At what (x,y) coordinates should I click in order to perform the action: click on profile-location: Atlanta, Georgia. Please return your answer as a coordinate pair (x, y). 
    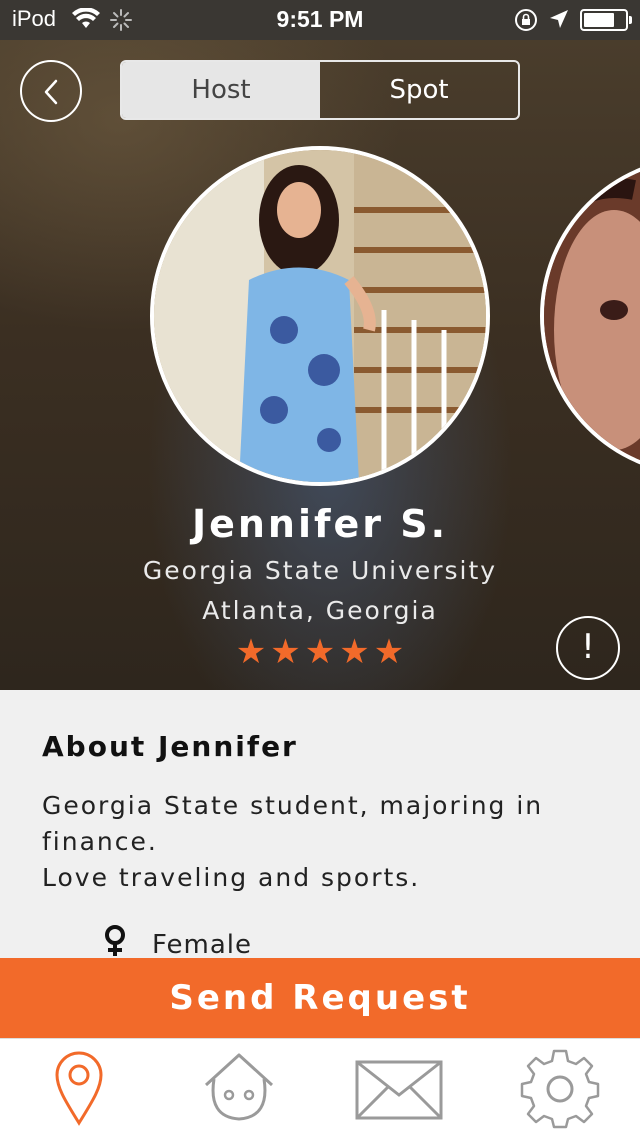
    Looking at the image, I should click on (320, 610).